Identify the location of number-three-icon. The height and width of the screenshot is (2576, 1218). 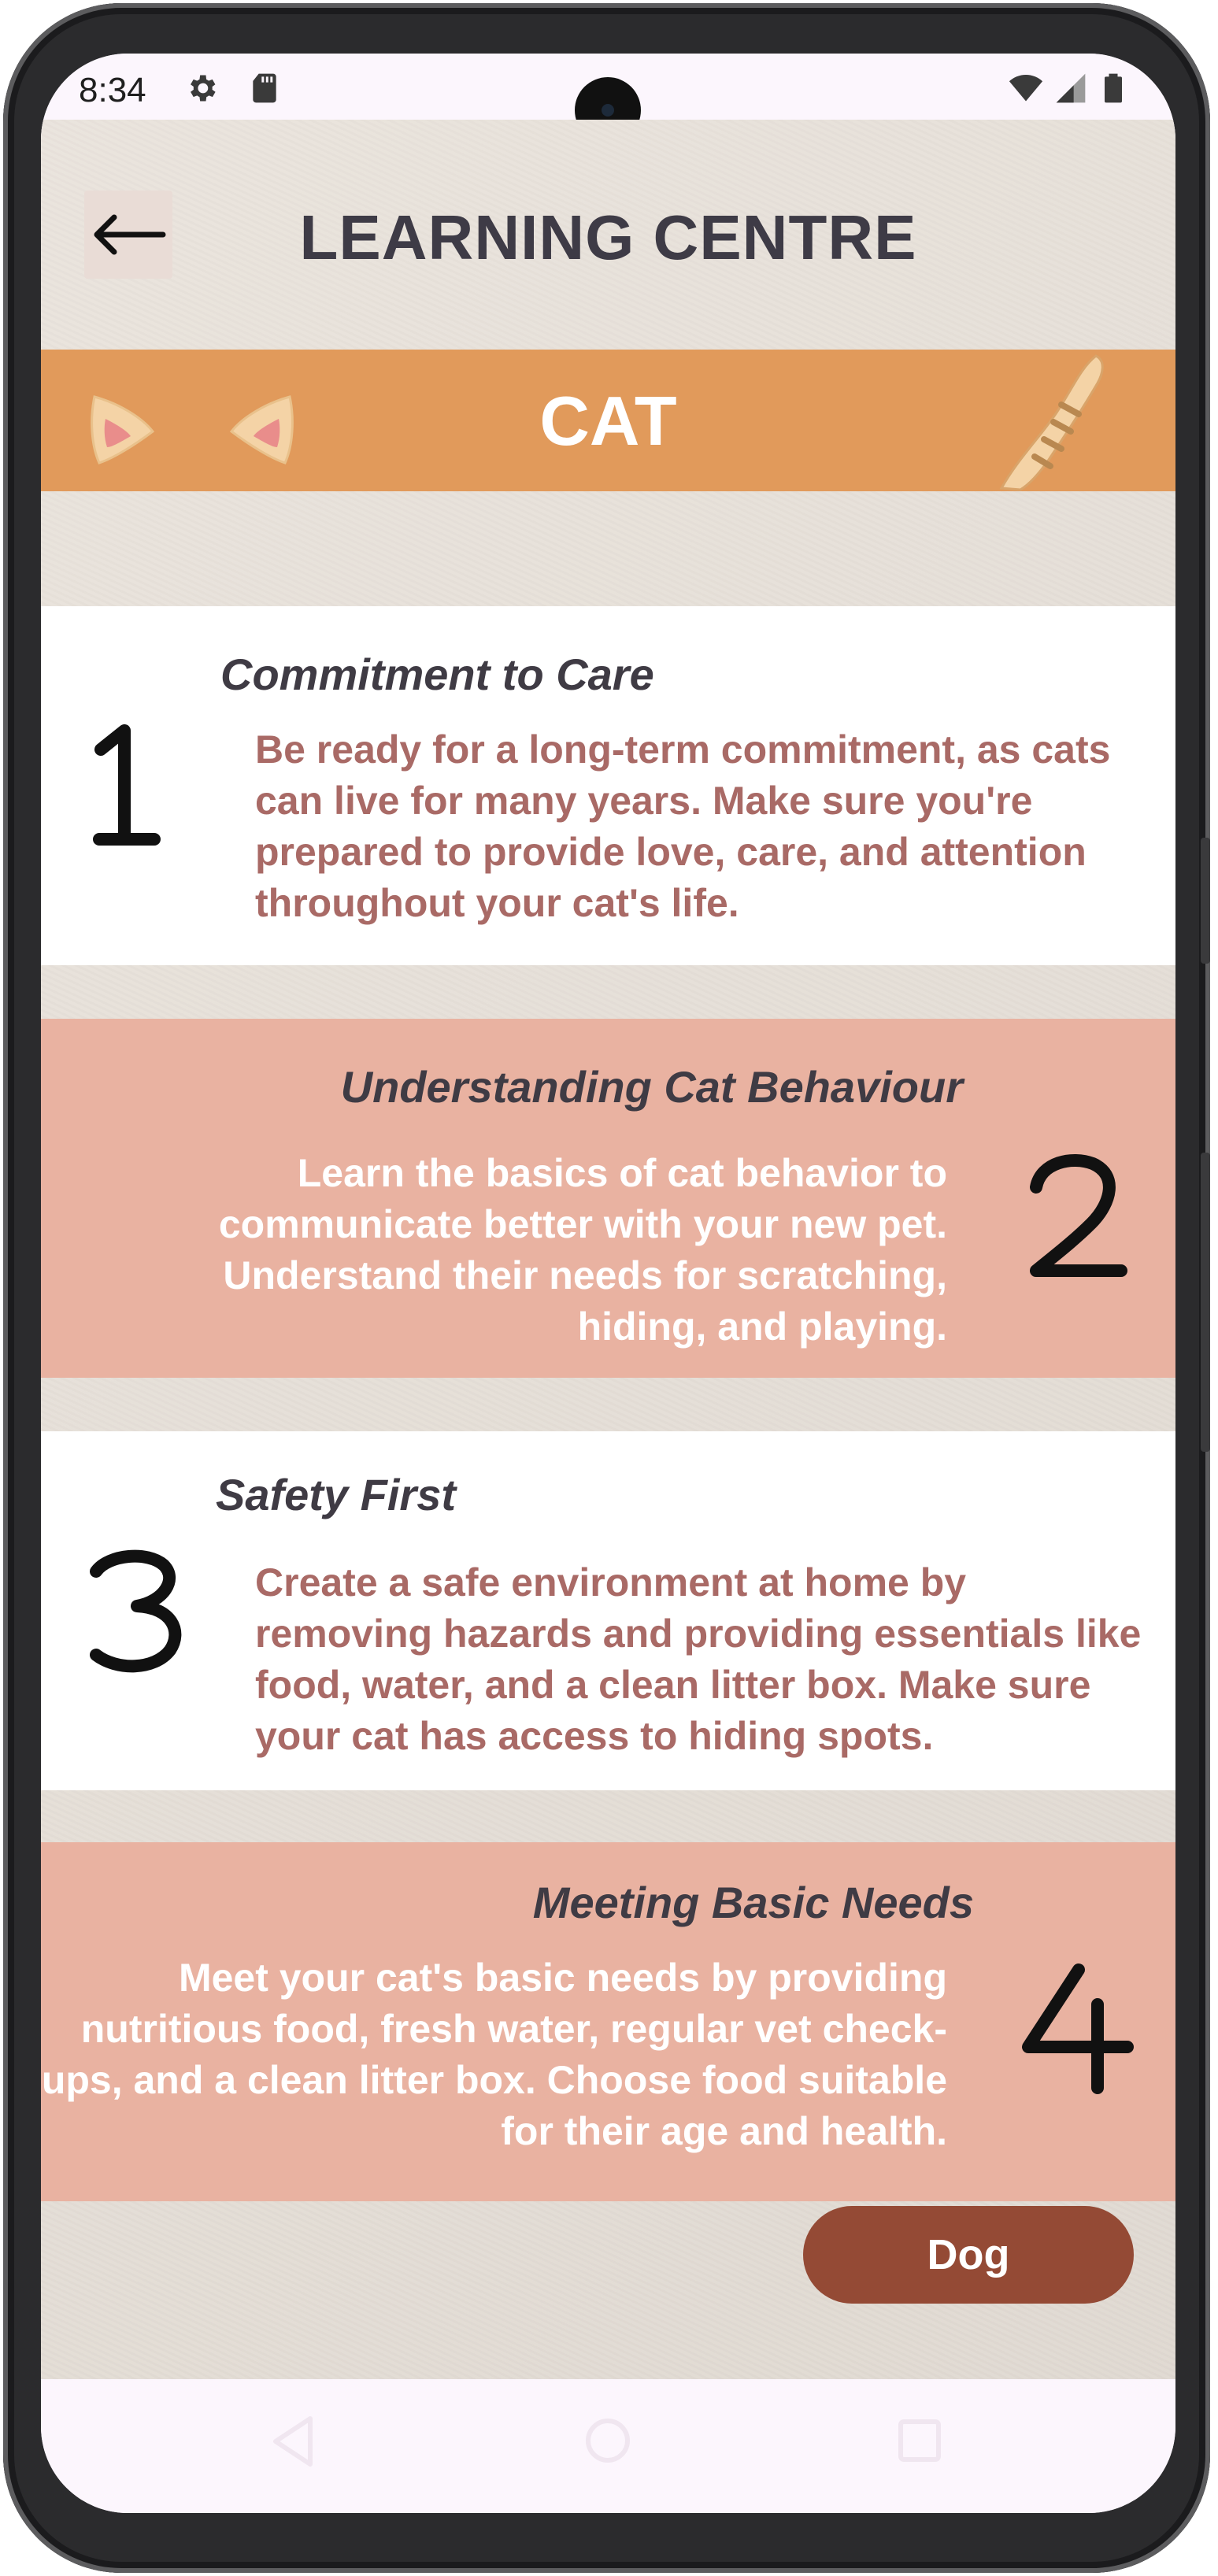
(136, 1611).